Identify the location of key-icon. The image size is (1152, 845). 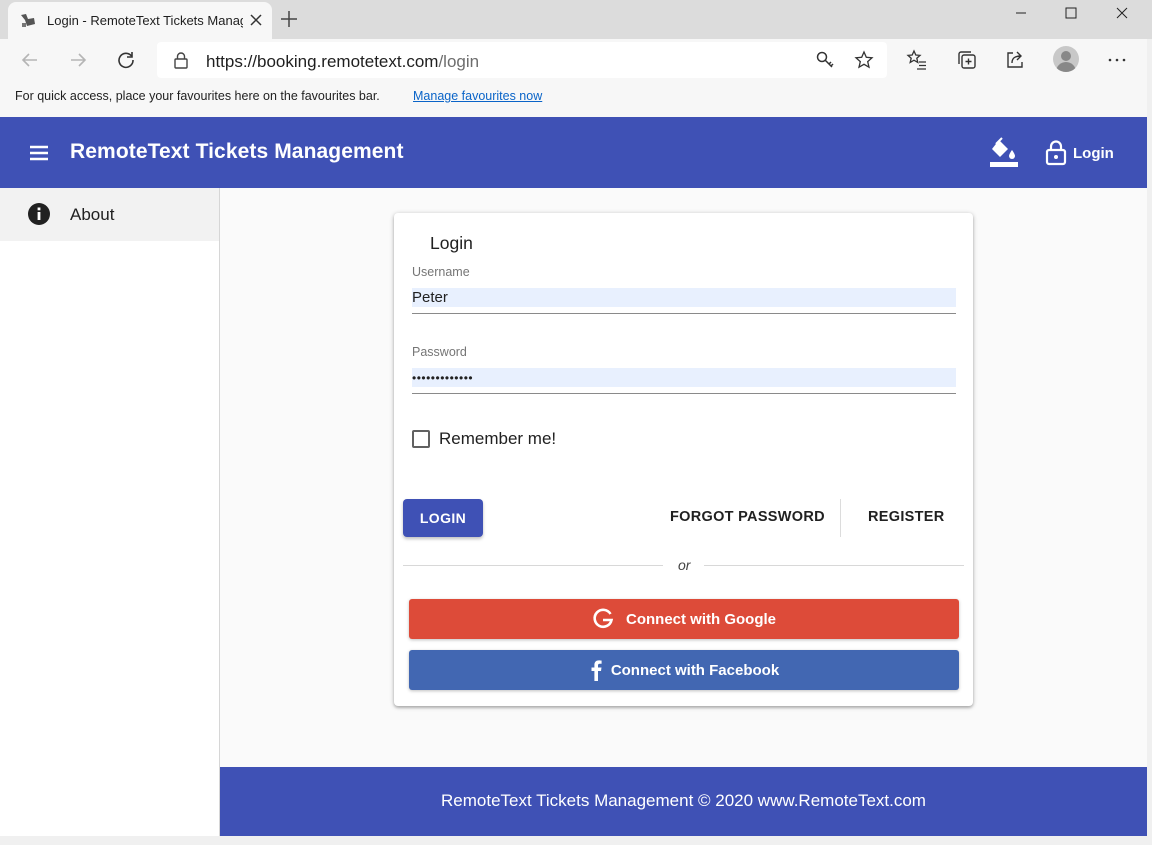
(825, 60).